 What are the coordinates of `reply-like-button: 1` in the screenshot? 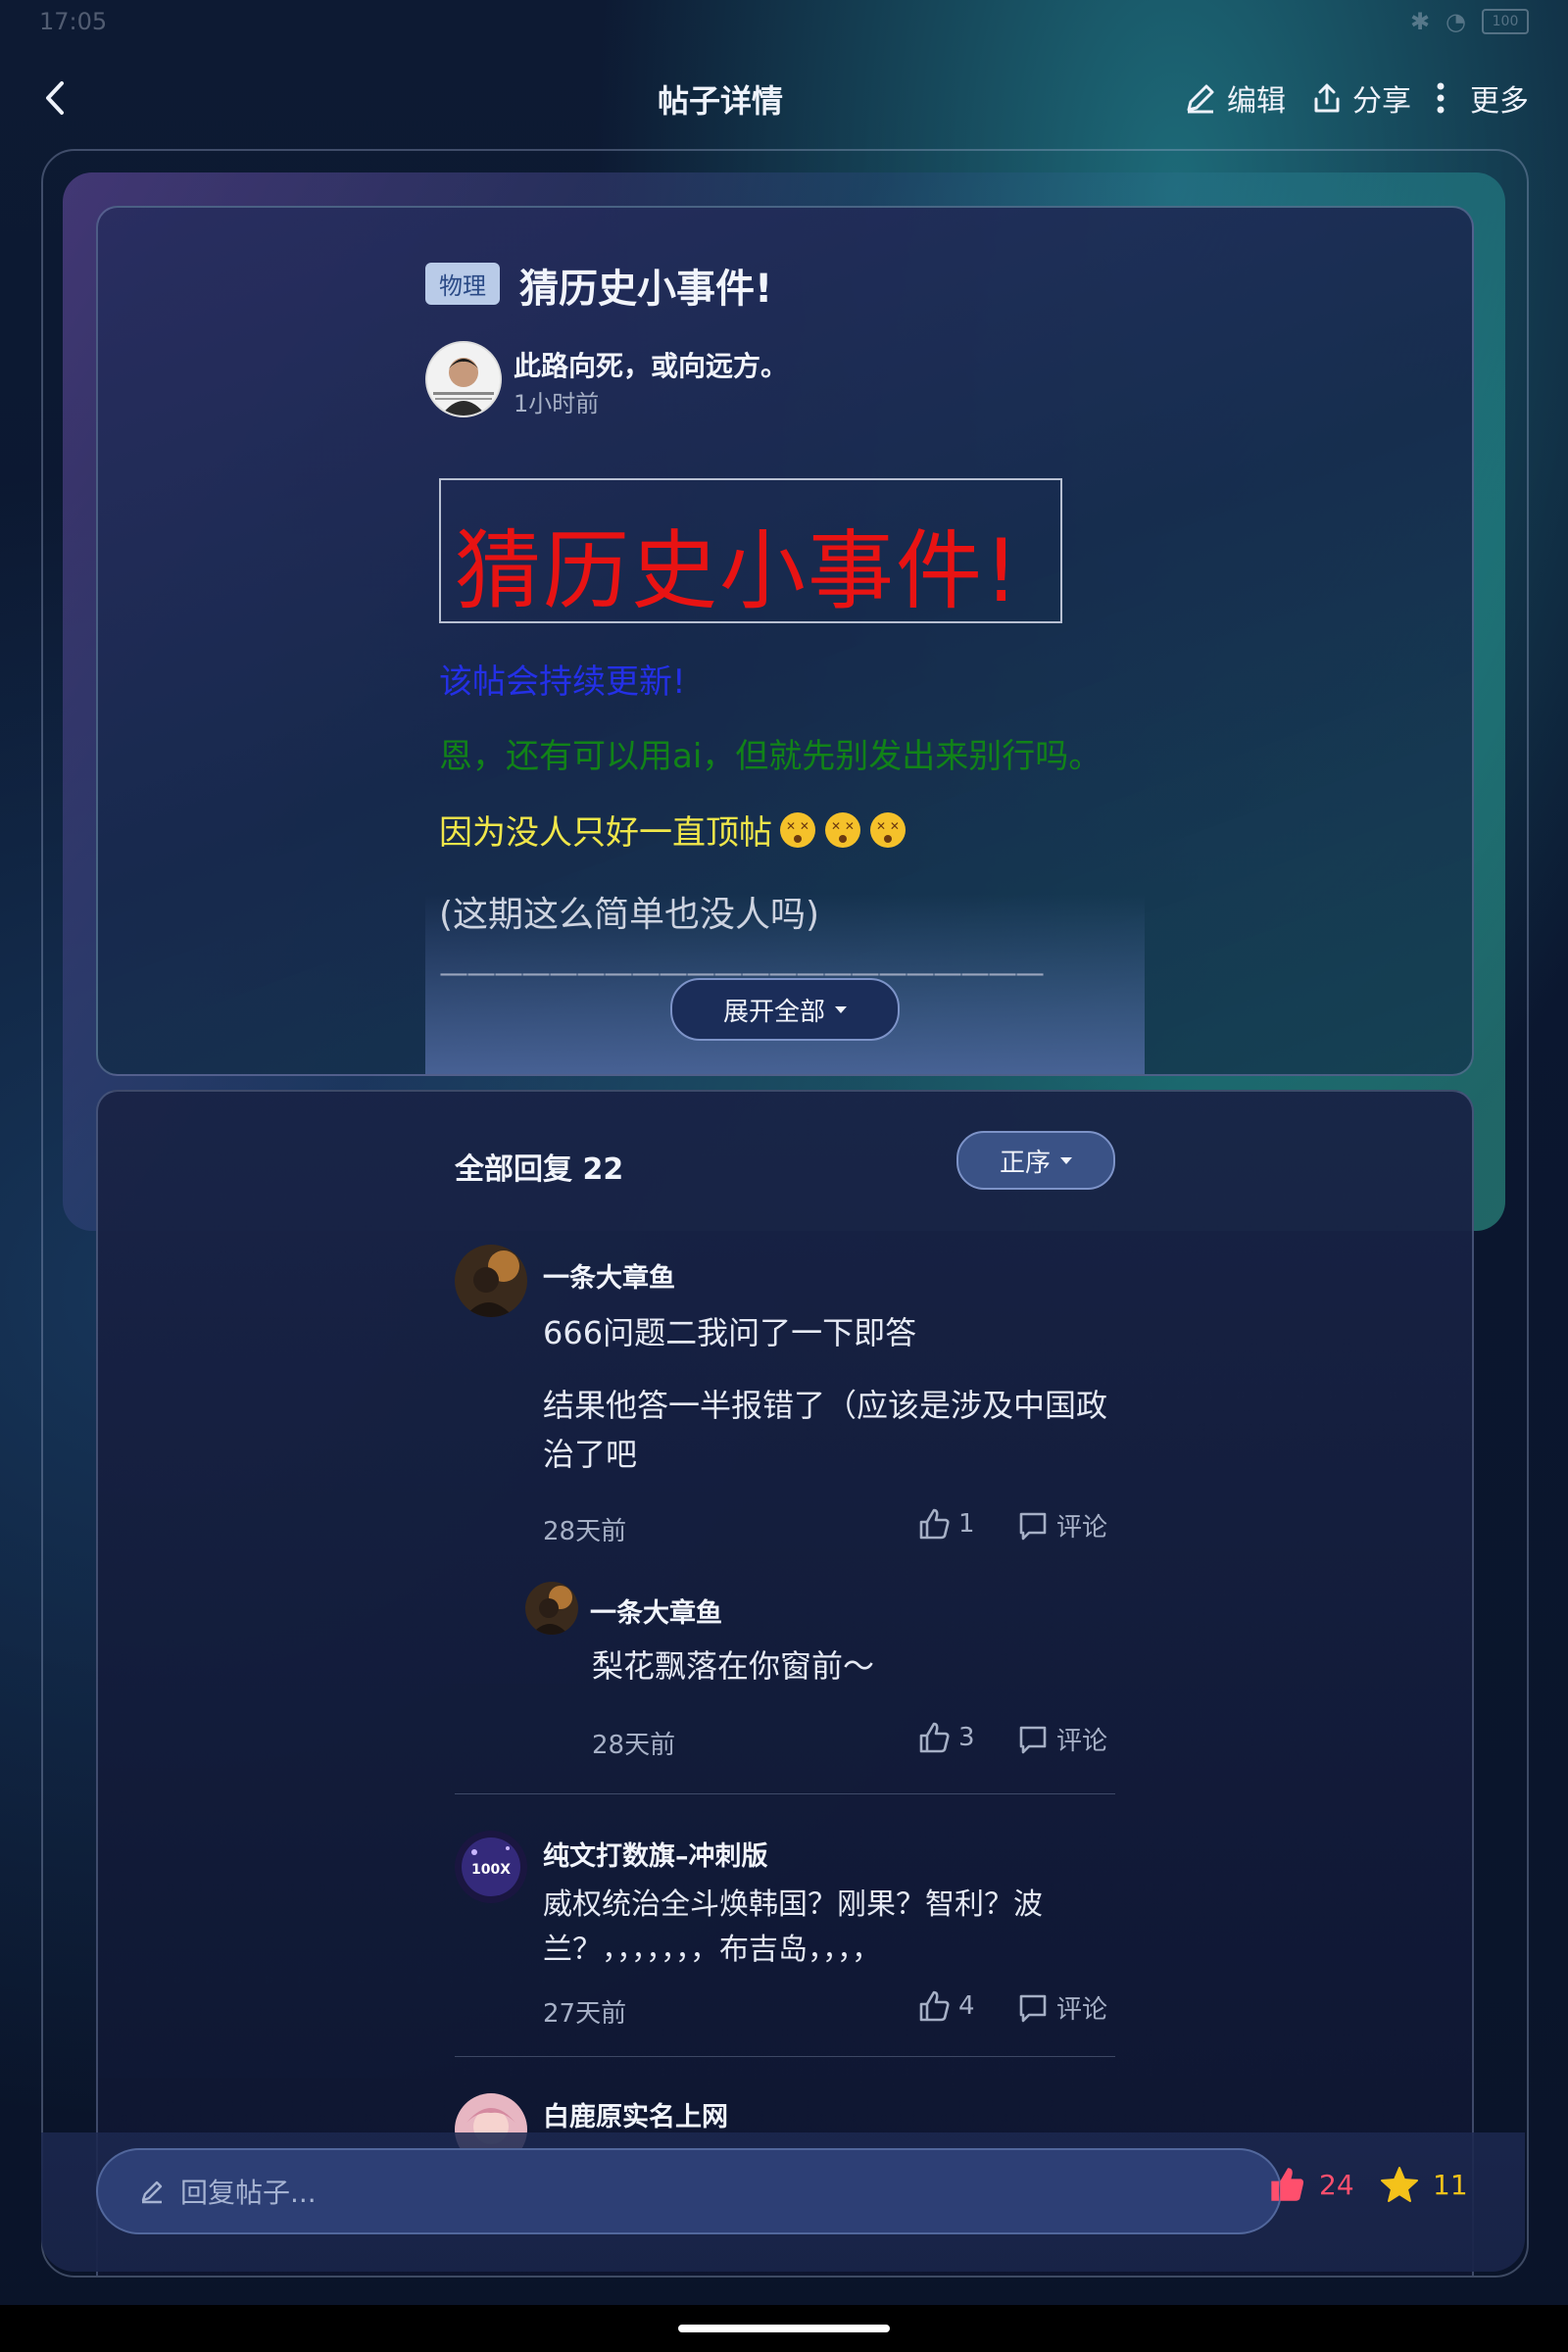 It's located at (946, 1524).